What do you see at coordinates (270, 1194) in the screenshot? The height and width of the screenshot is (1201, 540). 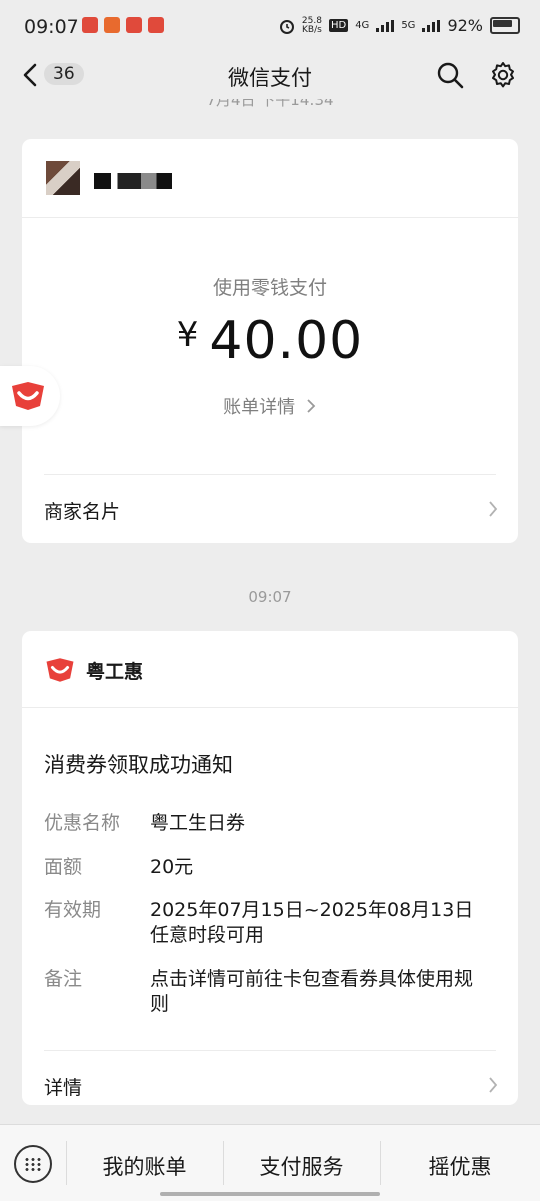 I see `home-indicator` at bounding box center [270, 1194].